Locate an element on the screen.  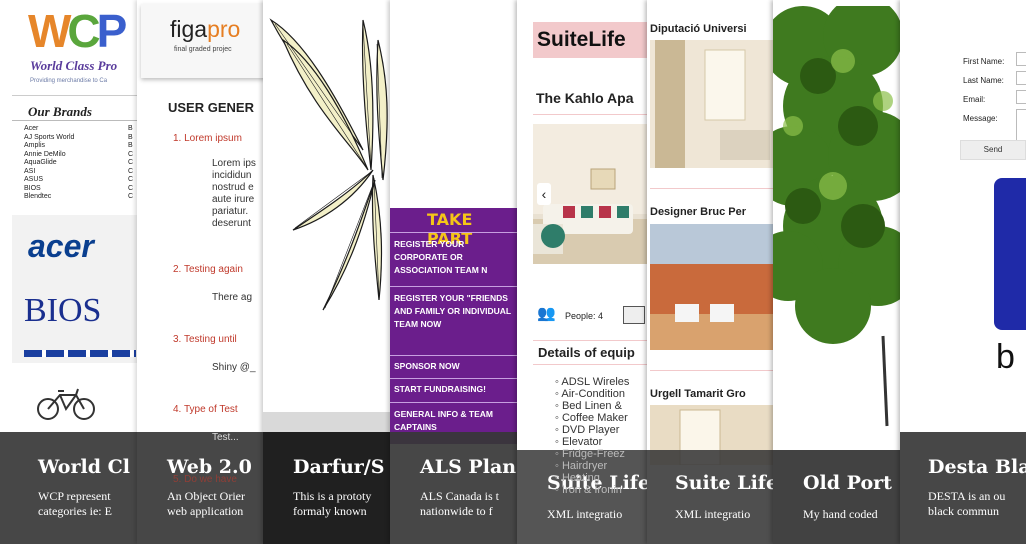
last-name-field is located at coordinates (1021, 78).